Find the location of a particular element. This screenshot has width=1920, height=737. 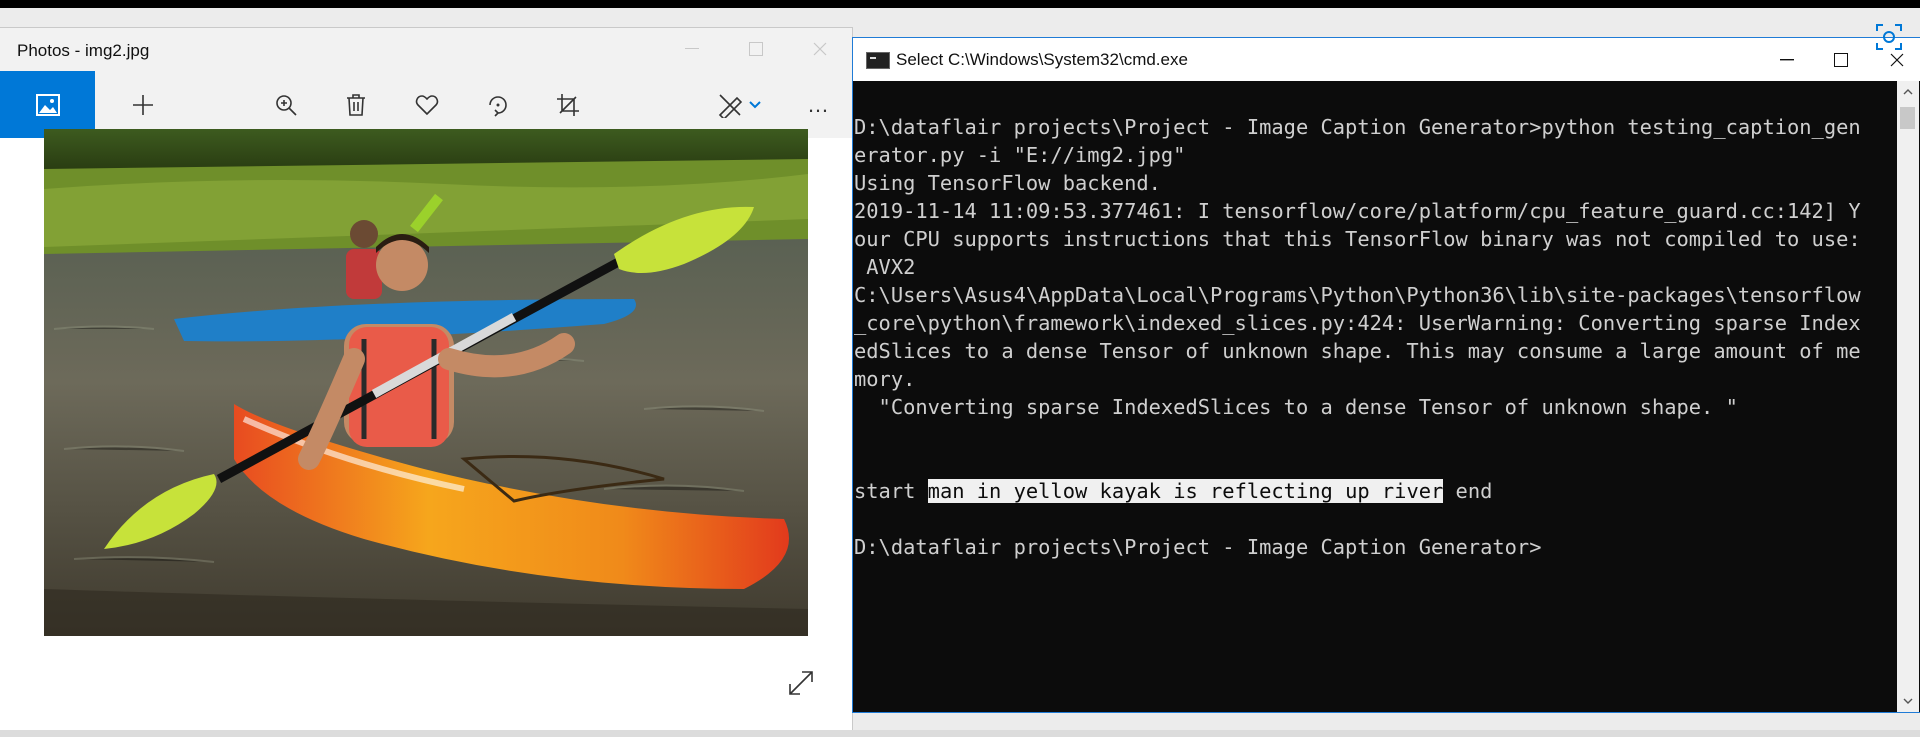

delete-button is located at coordinates (356, 104).